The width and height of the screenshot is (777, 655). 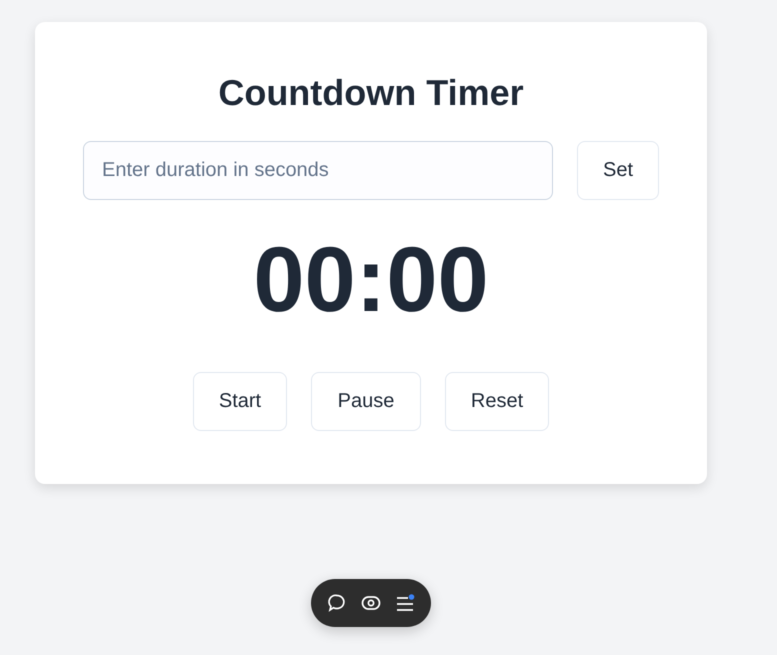 What do you see at coordinates (371, 603) in the screenshot?
I see `eye-icon` at bounding box center [371, 603].